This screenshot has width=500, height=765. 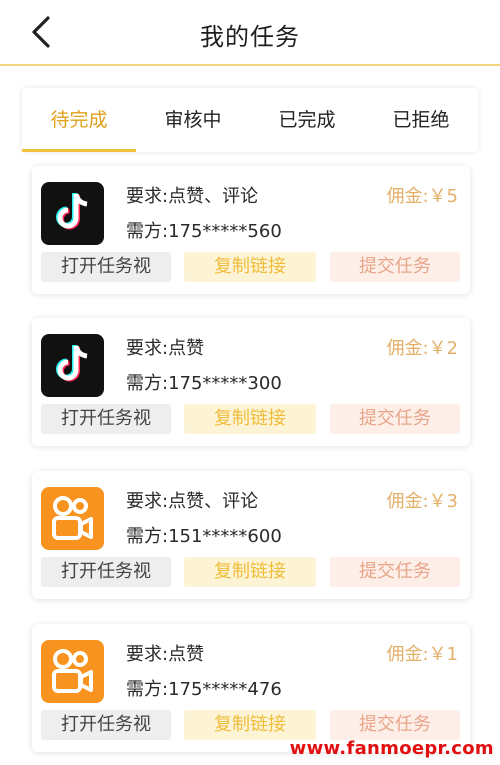 What do you see at coordinates (421, 120) in the screenshot?
I see `tab-rejected: 已拒绝` at bounding box center [421, 120].